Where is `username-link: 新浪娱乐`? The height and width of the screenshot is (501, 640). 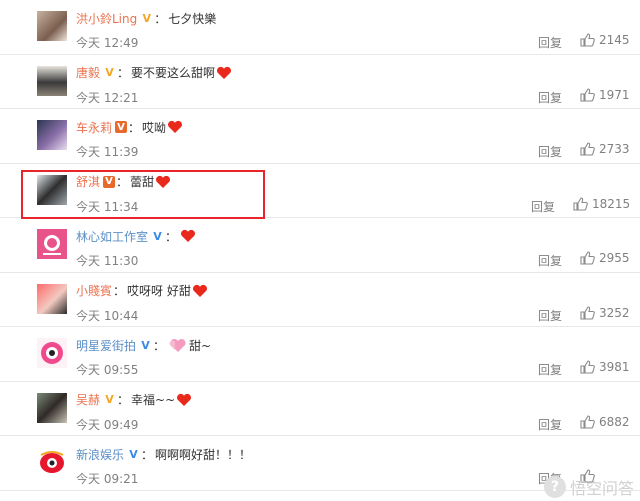
username-link: 新浪娱乐 is located at coordinates (100, 454).